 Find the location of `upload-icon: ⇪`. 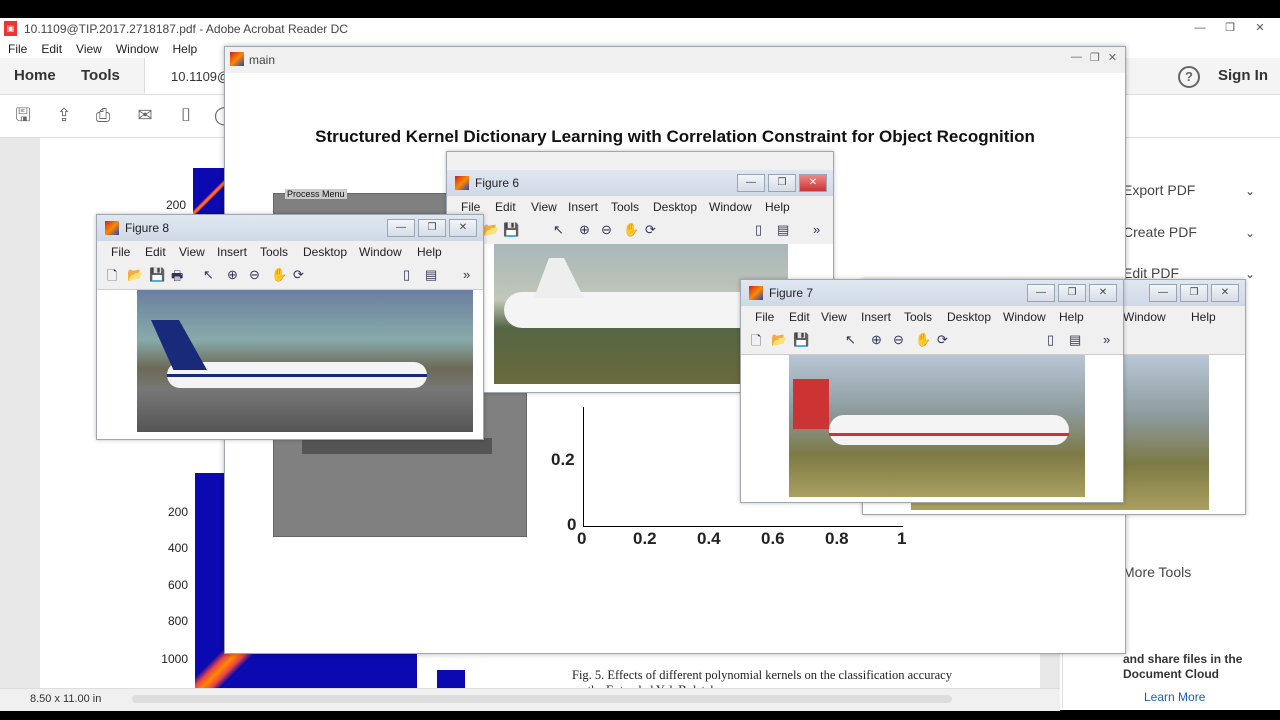

upload-icon: ⇪ is located at coordinates (64, 115).